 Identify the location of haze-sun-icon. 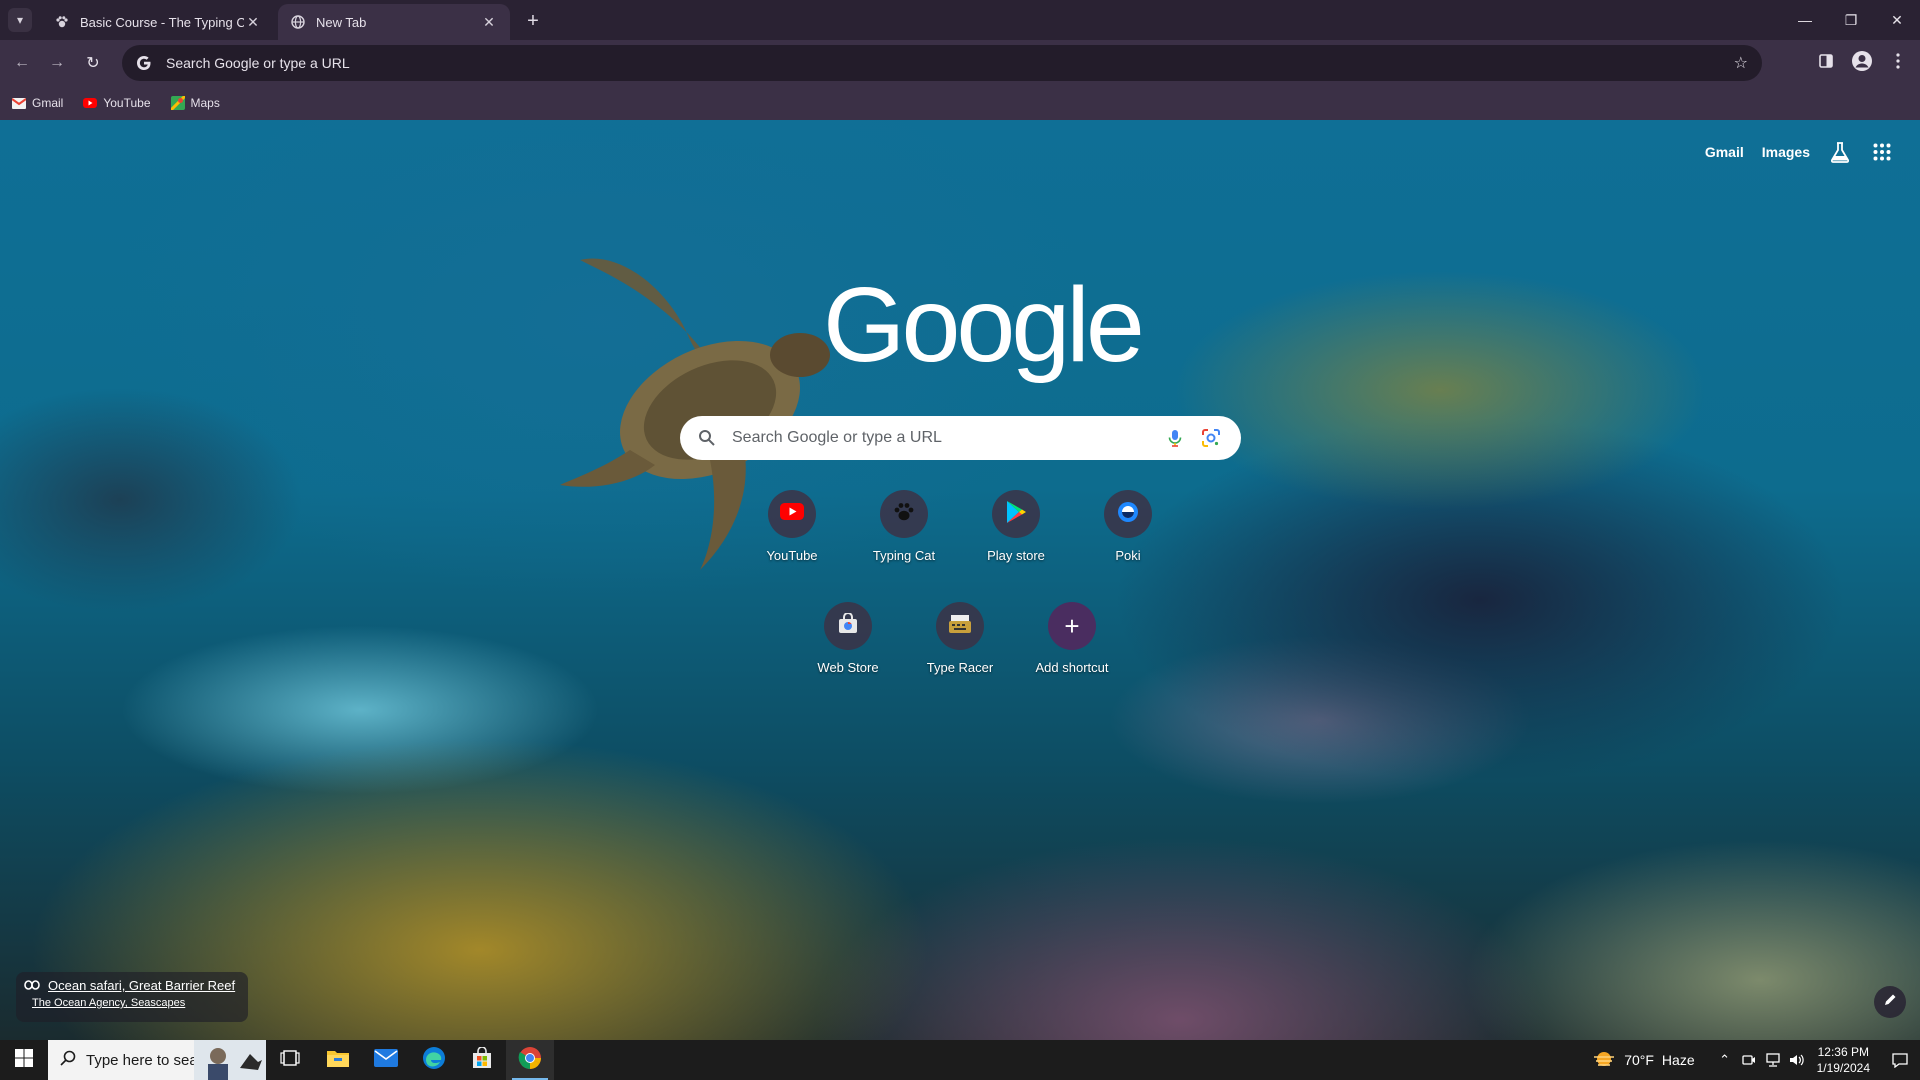
(1604, 1060).